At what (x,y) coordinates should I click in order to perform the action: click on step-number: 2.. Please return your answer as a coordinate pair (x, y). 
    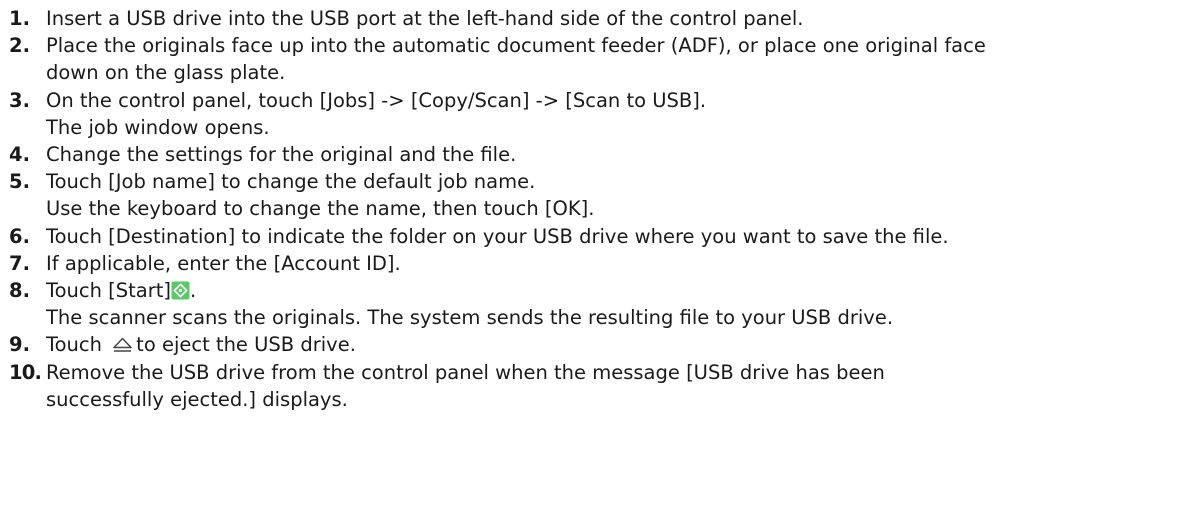
    Looking at the image, I should click on (19, 46).